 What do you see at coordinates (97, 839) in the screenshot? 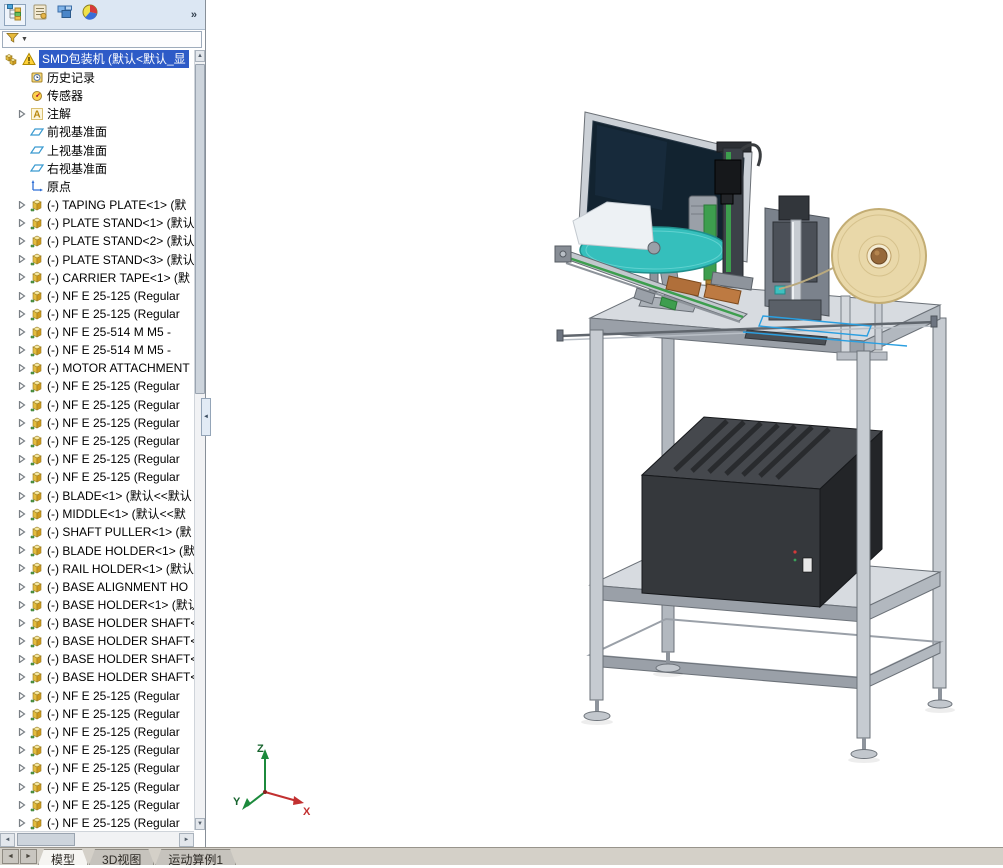
I see `tree-horizontal-scrollbar: ◄ ►` at bounding box center [97, 839].